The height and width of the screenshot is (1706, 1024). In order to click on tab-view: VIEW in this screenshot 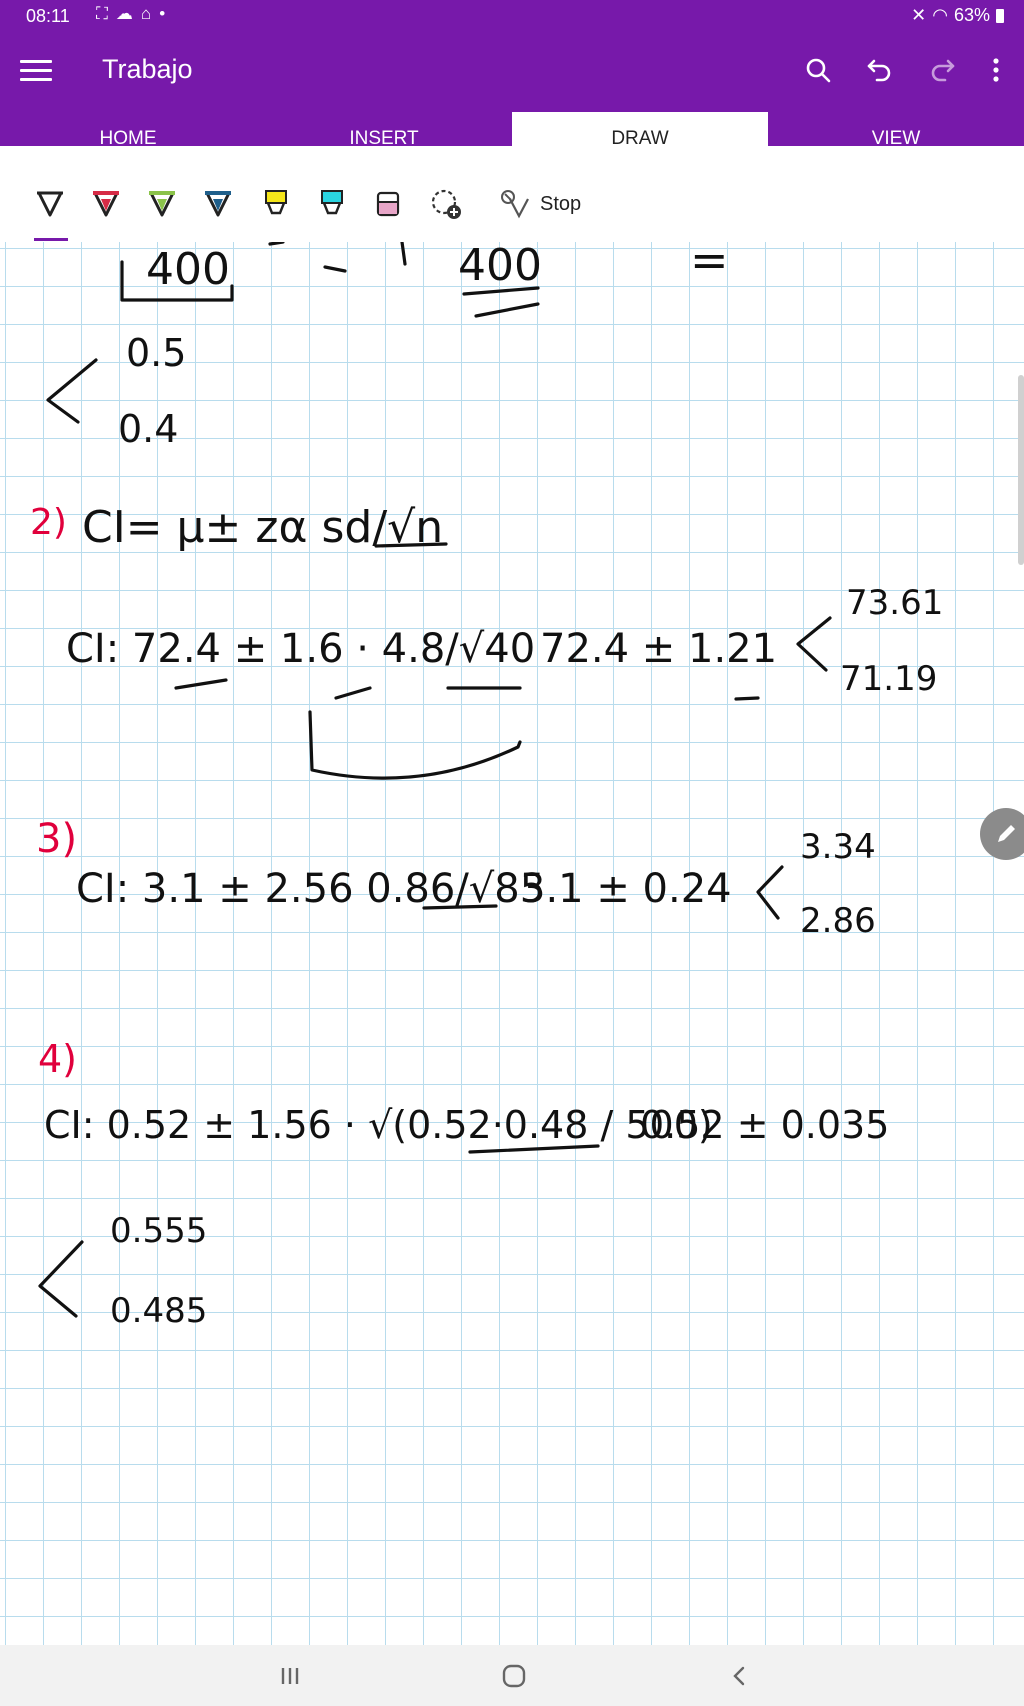, I will do `click(896, 139)`.